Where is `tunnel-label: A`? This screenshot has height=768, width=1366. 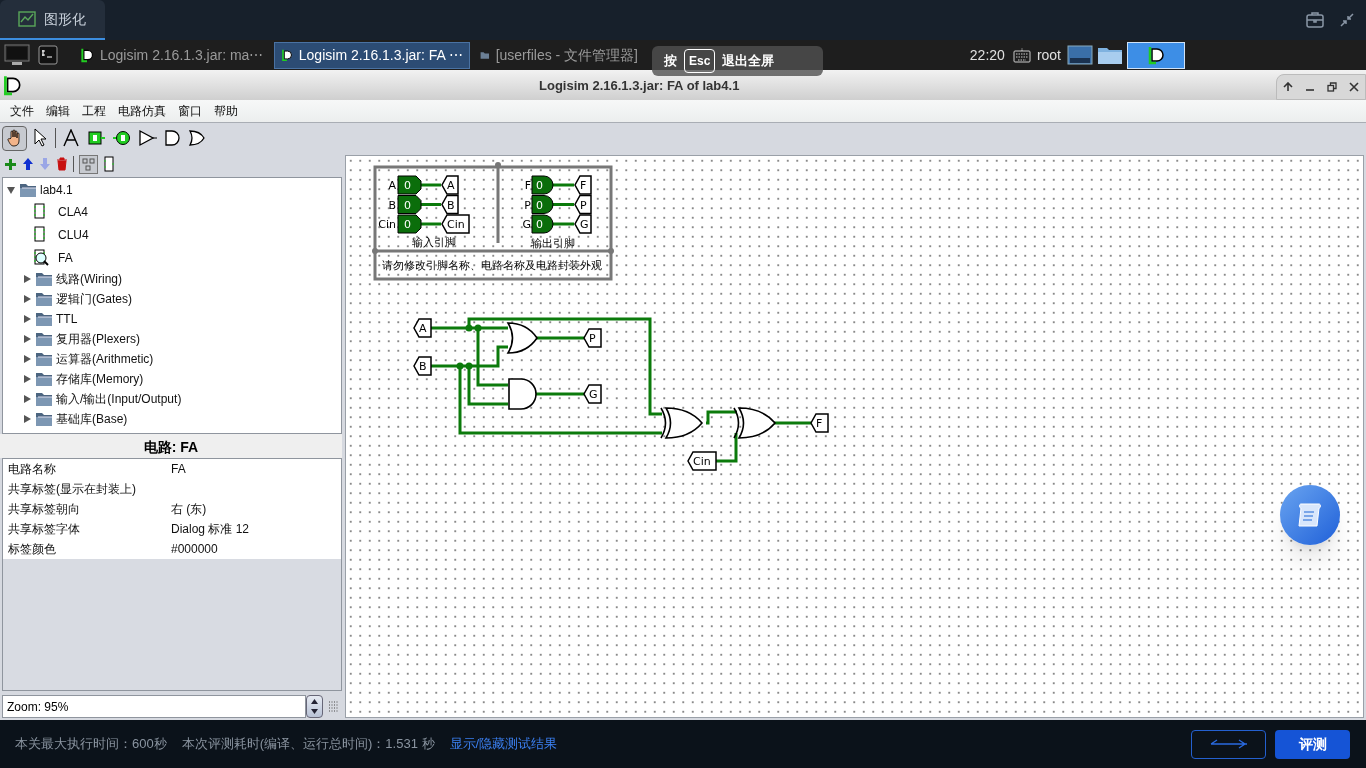
tunnel-label: A is located at coordinates (450, 185).